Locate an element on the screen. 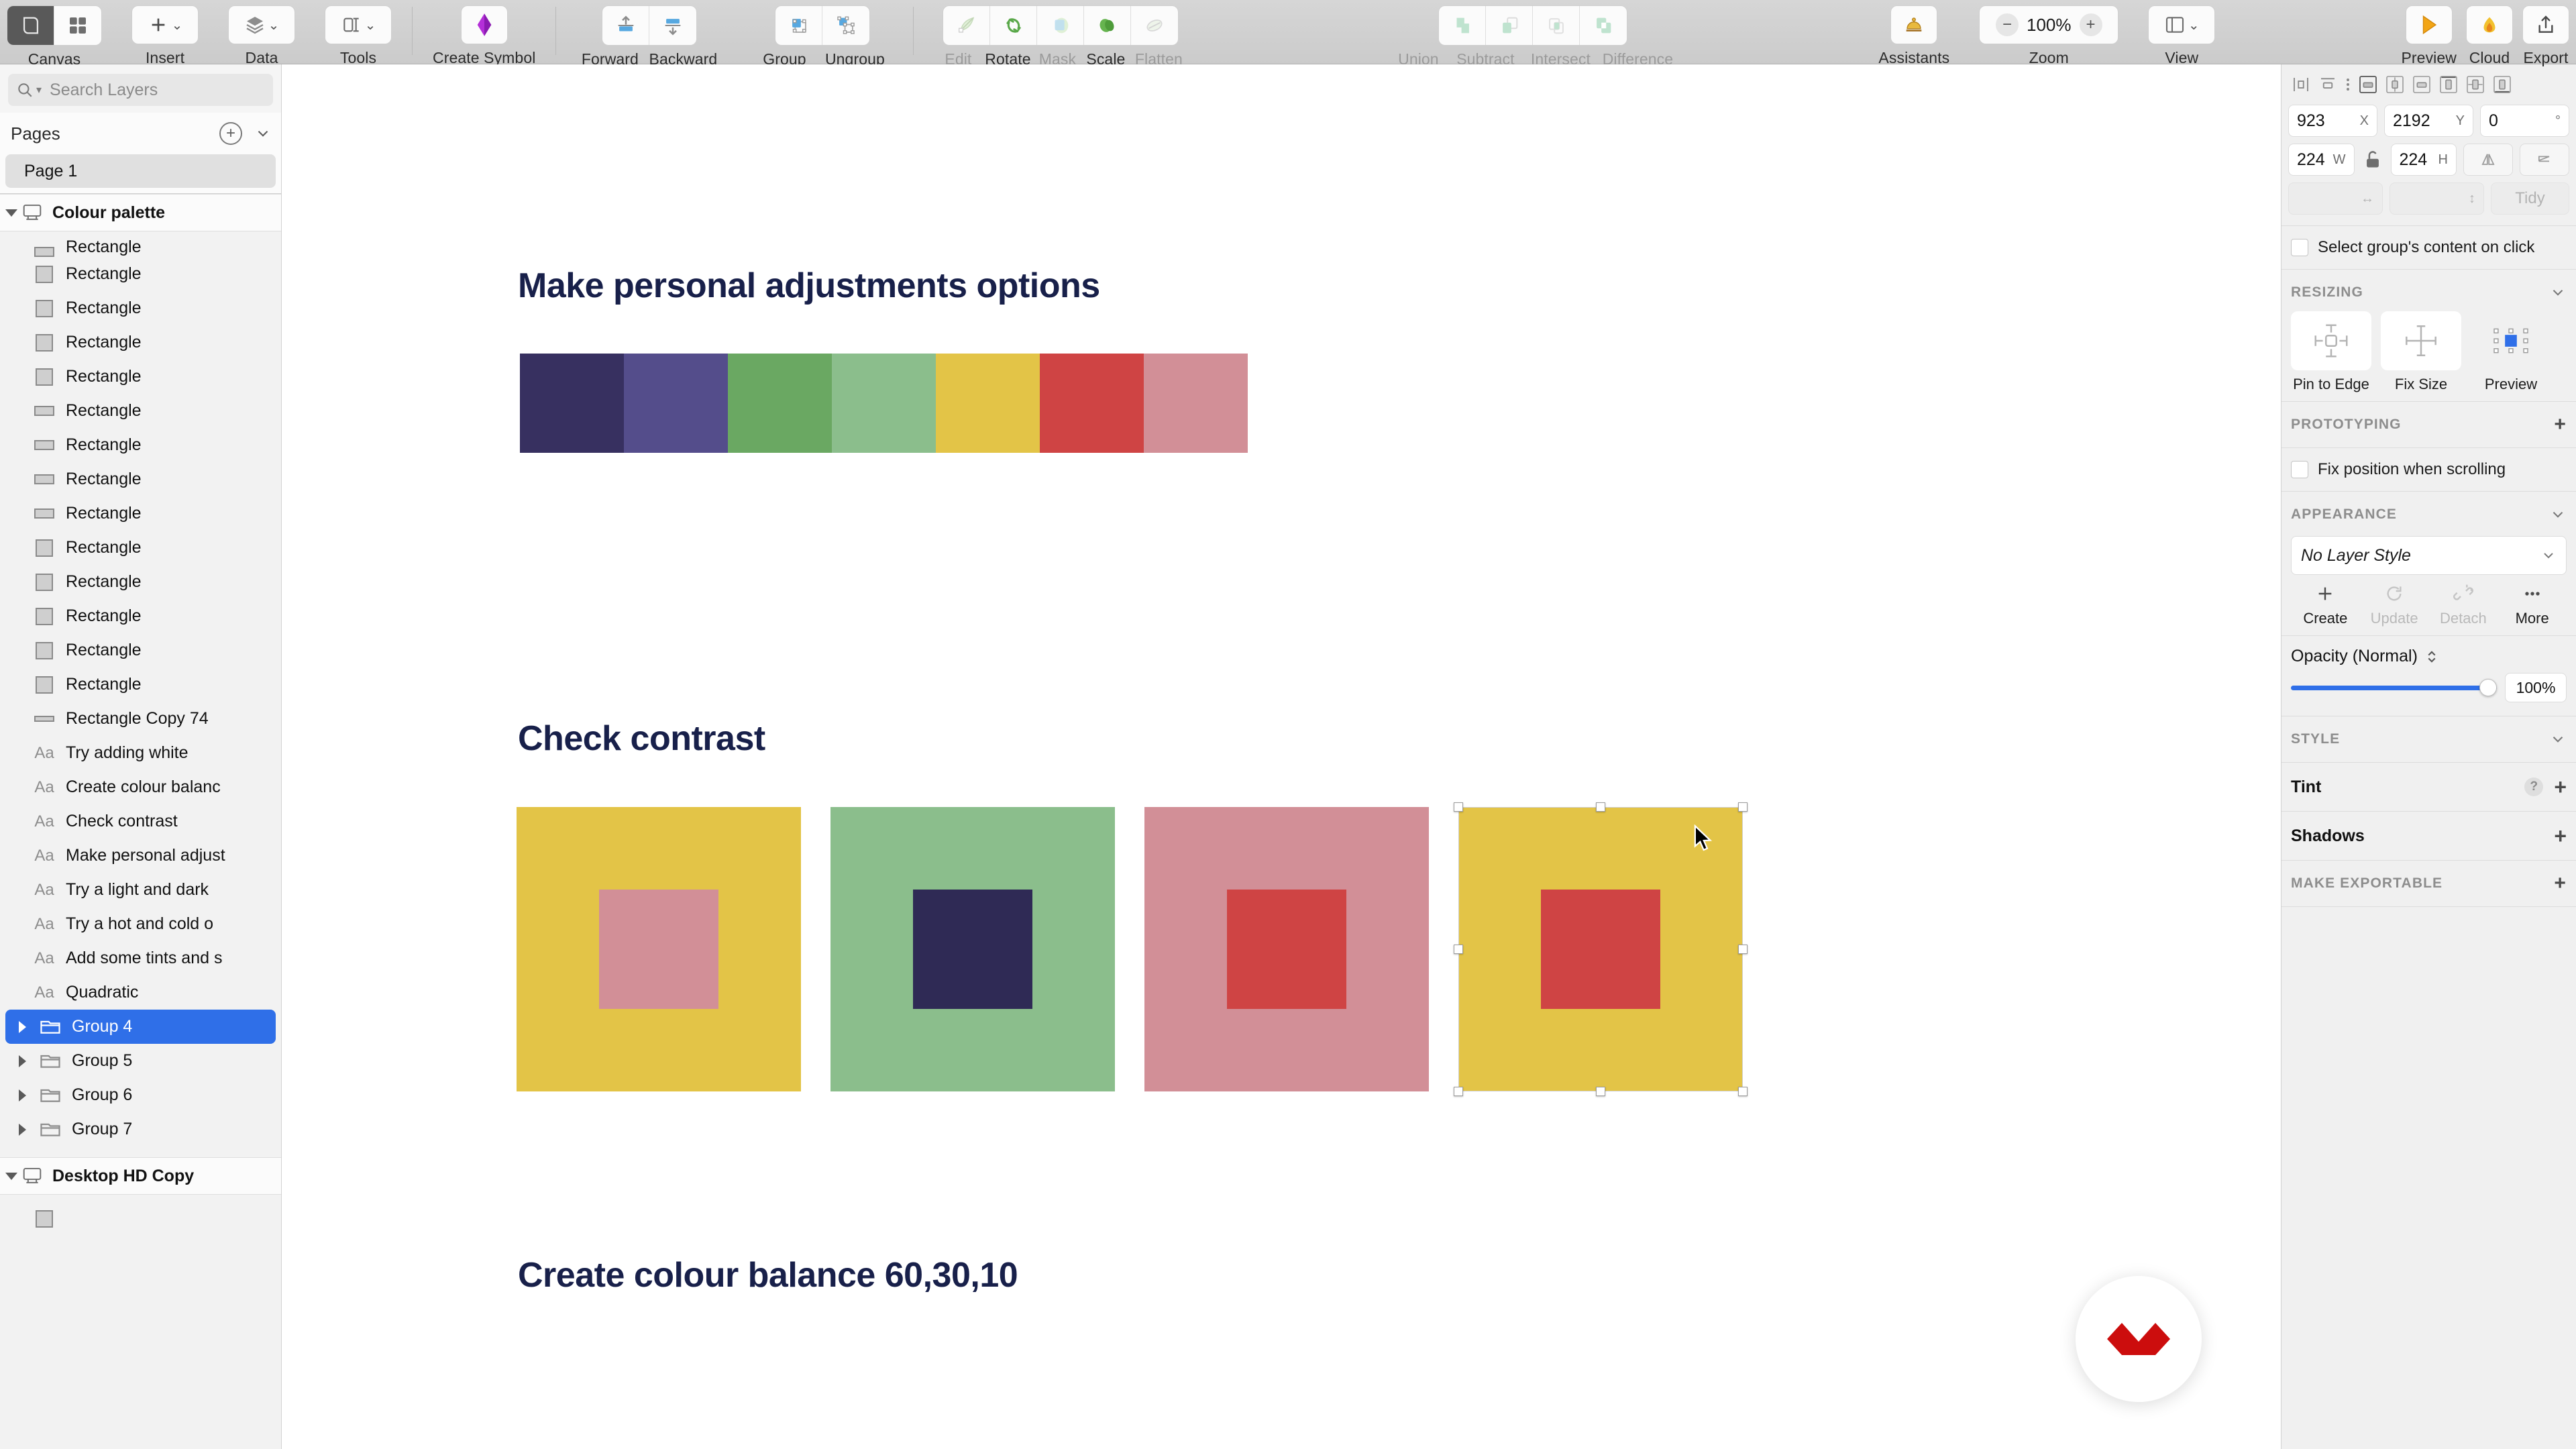 This screenshot has width=2576, height=1449. grid-icon is located at coordinates (77, 25).